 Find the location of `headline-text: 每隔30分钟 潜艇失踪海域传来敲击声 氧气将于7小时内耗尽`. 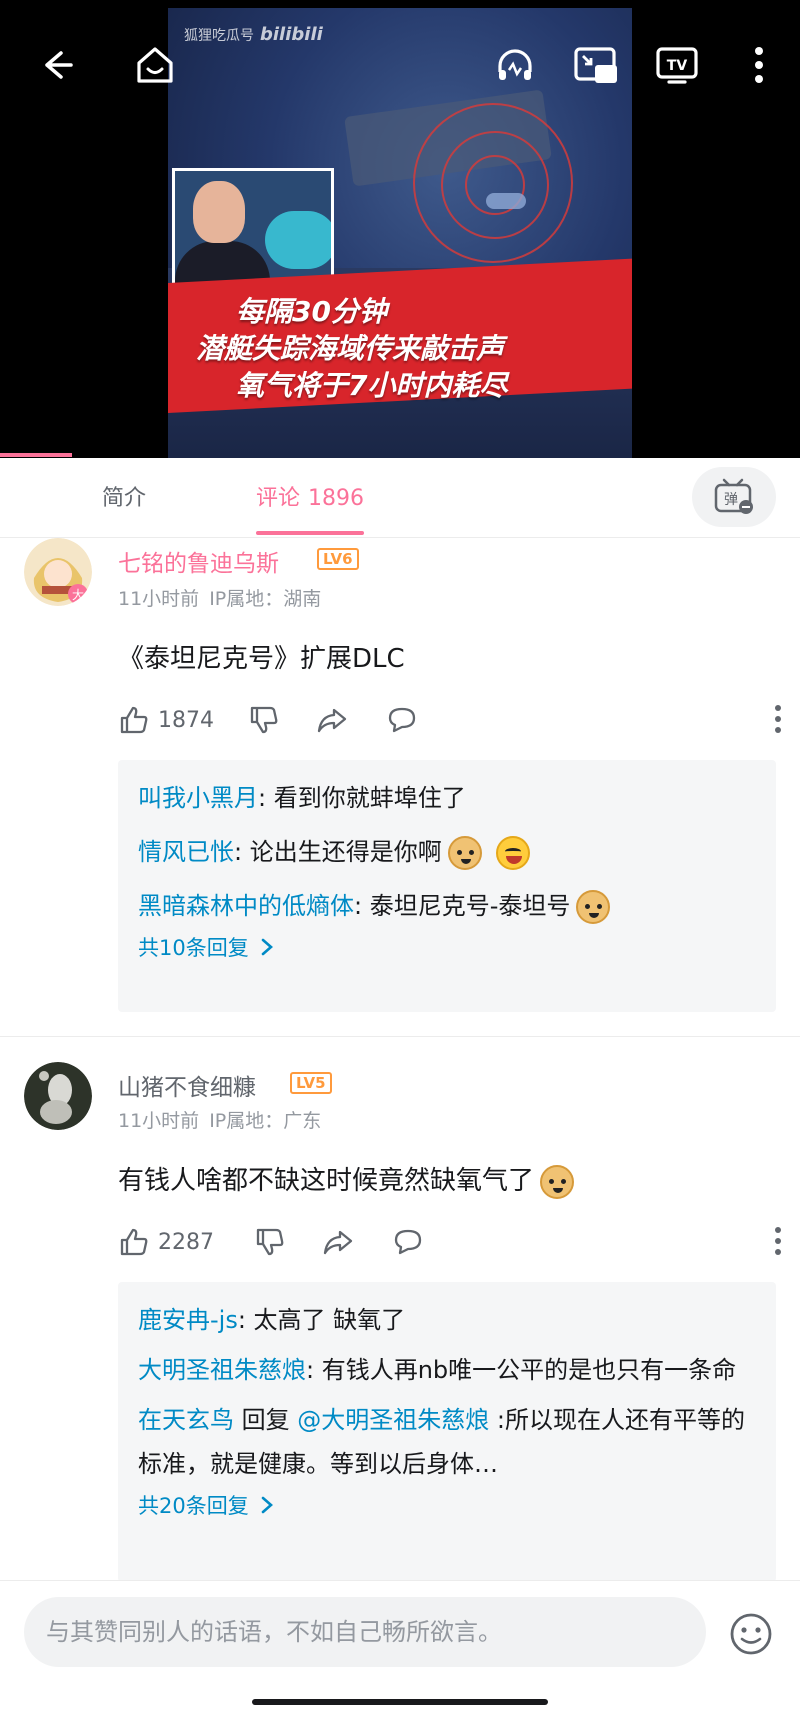

headline-text: 每隔30分钟 潜艇失踪海域传来敲击声 氧气将于7小时内耗尽 is located at coordinates (406, 348).